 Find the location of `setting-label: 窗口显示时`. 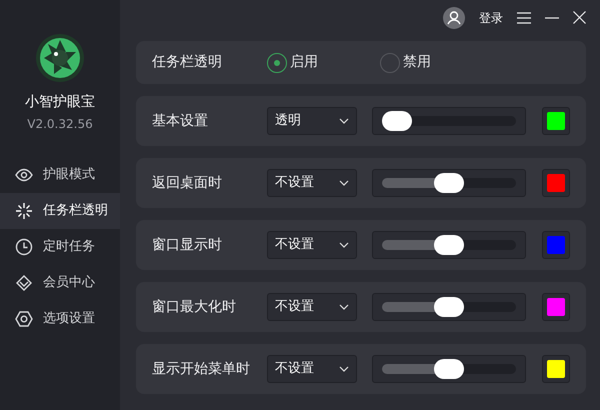

setting-label: 窗口显示时 is located at coordinates (187, 245).